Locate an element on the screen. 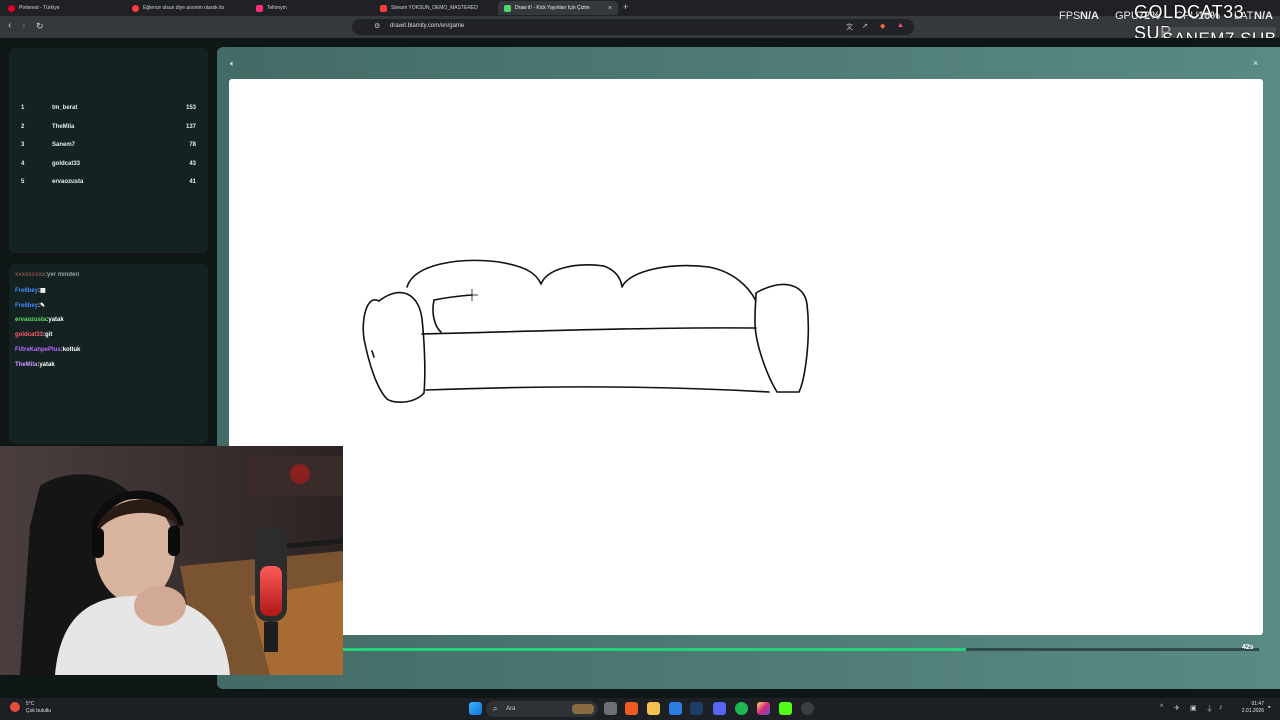 Image resolution: width=1280 pixels, height=720 pixels. taskbar-search: ⌕ Ara is located at coordinates (542, 709).